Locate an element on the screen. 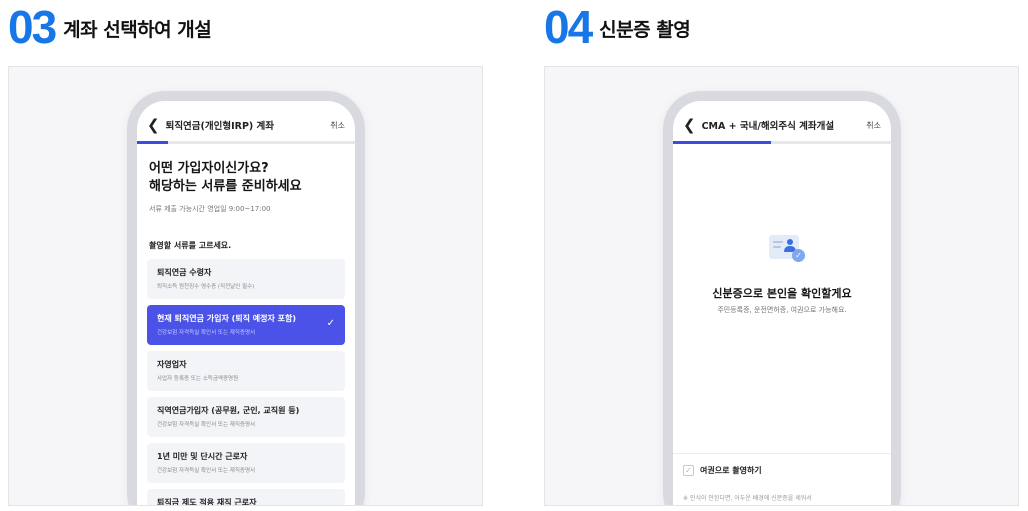 The width and height of the screenshot is (1028, 511). app-topbar: ❮ 퇴직연금(개인형IRP) 계좌 취소 is located at coordinates (246, 125).